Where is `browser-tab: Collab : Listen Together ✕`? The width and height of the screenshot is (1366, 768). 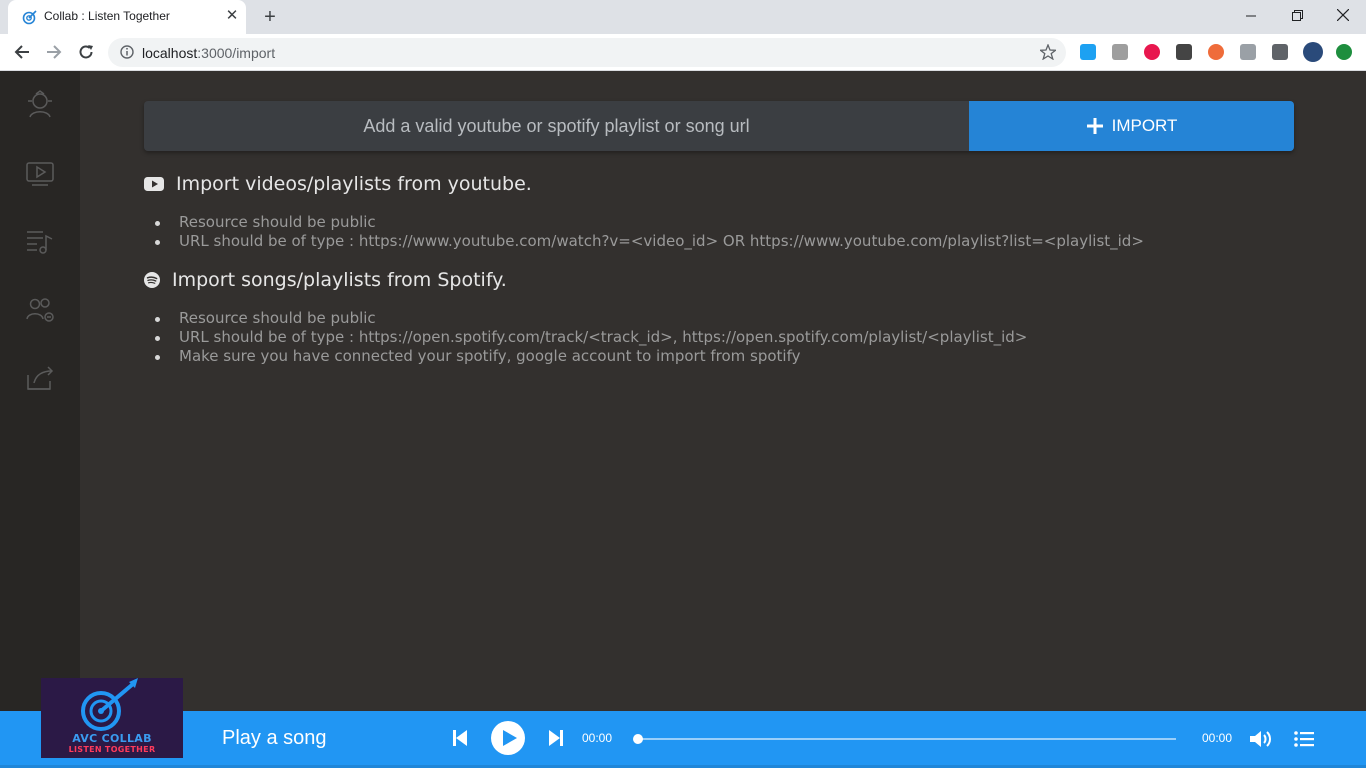
browser-tab: Collab : Listen Together ✕ is located at coordinates (127, 17).